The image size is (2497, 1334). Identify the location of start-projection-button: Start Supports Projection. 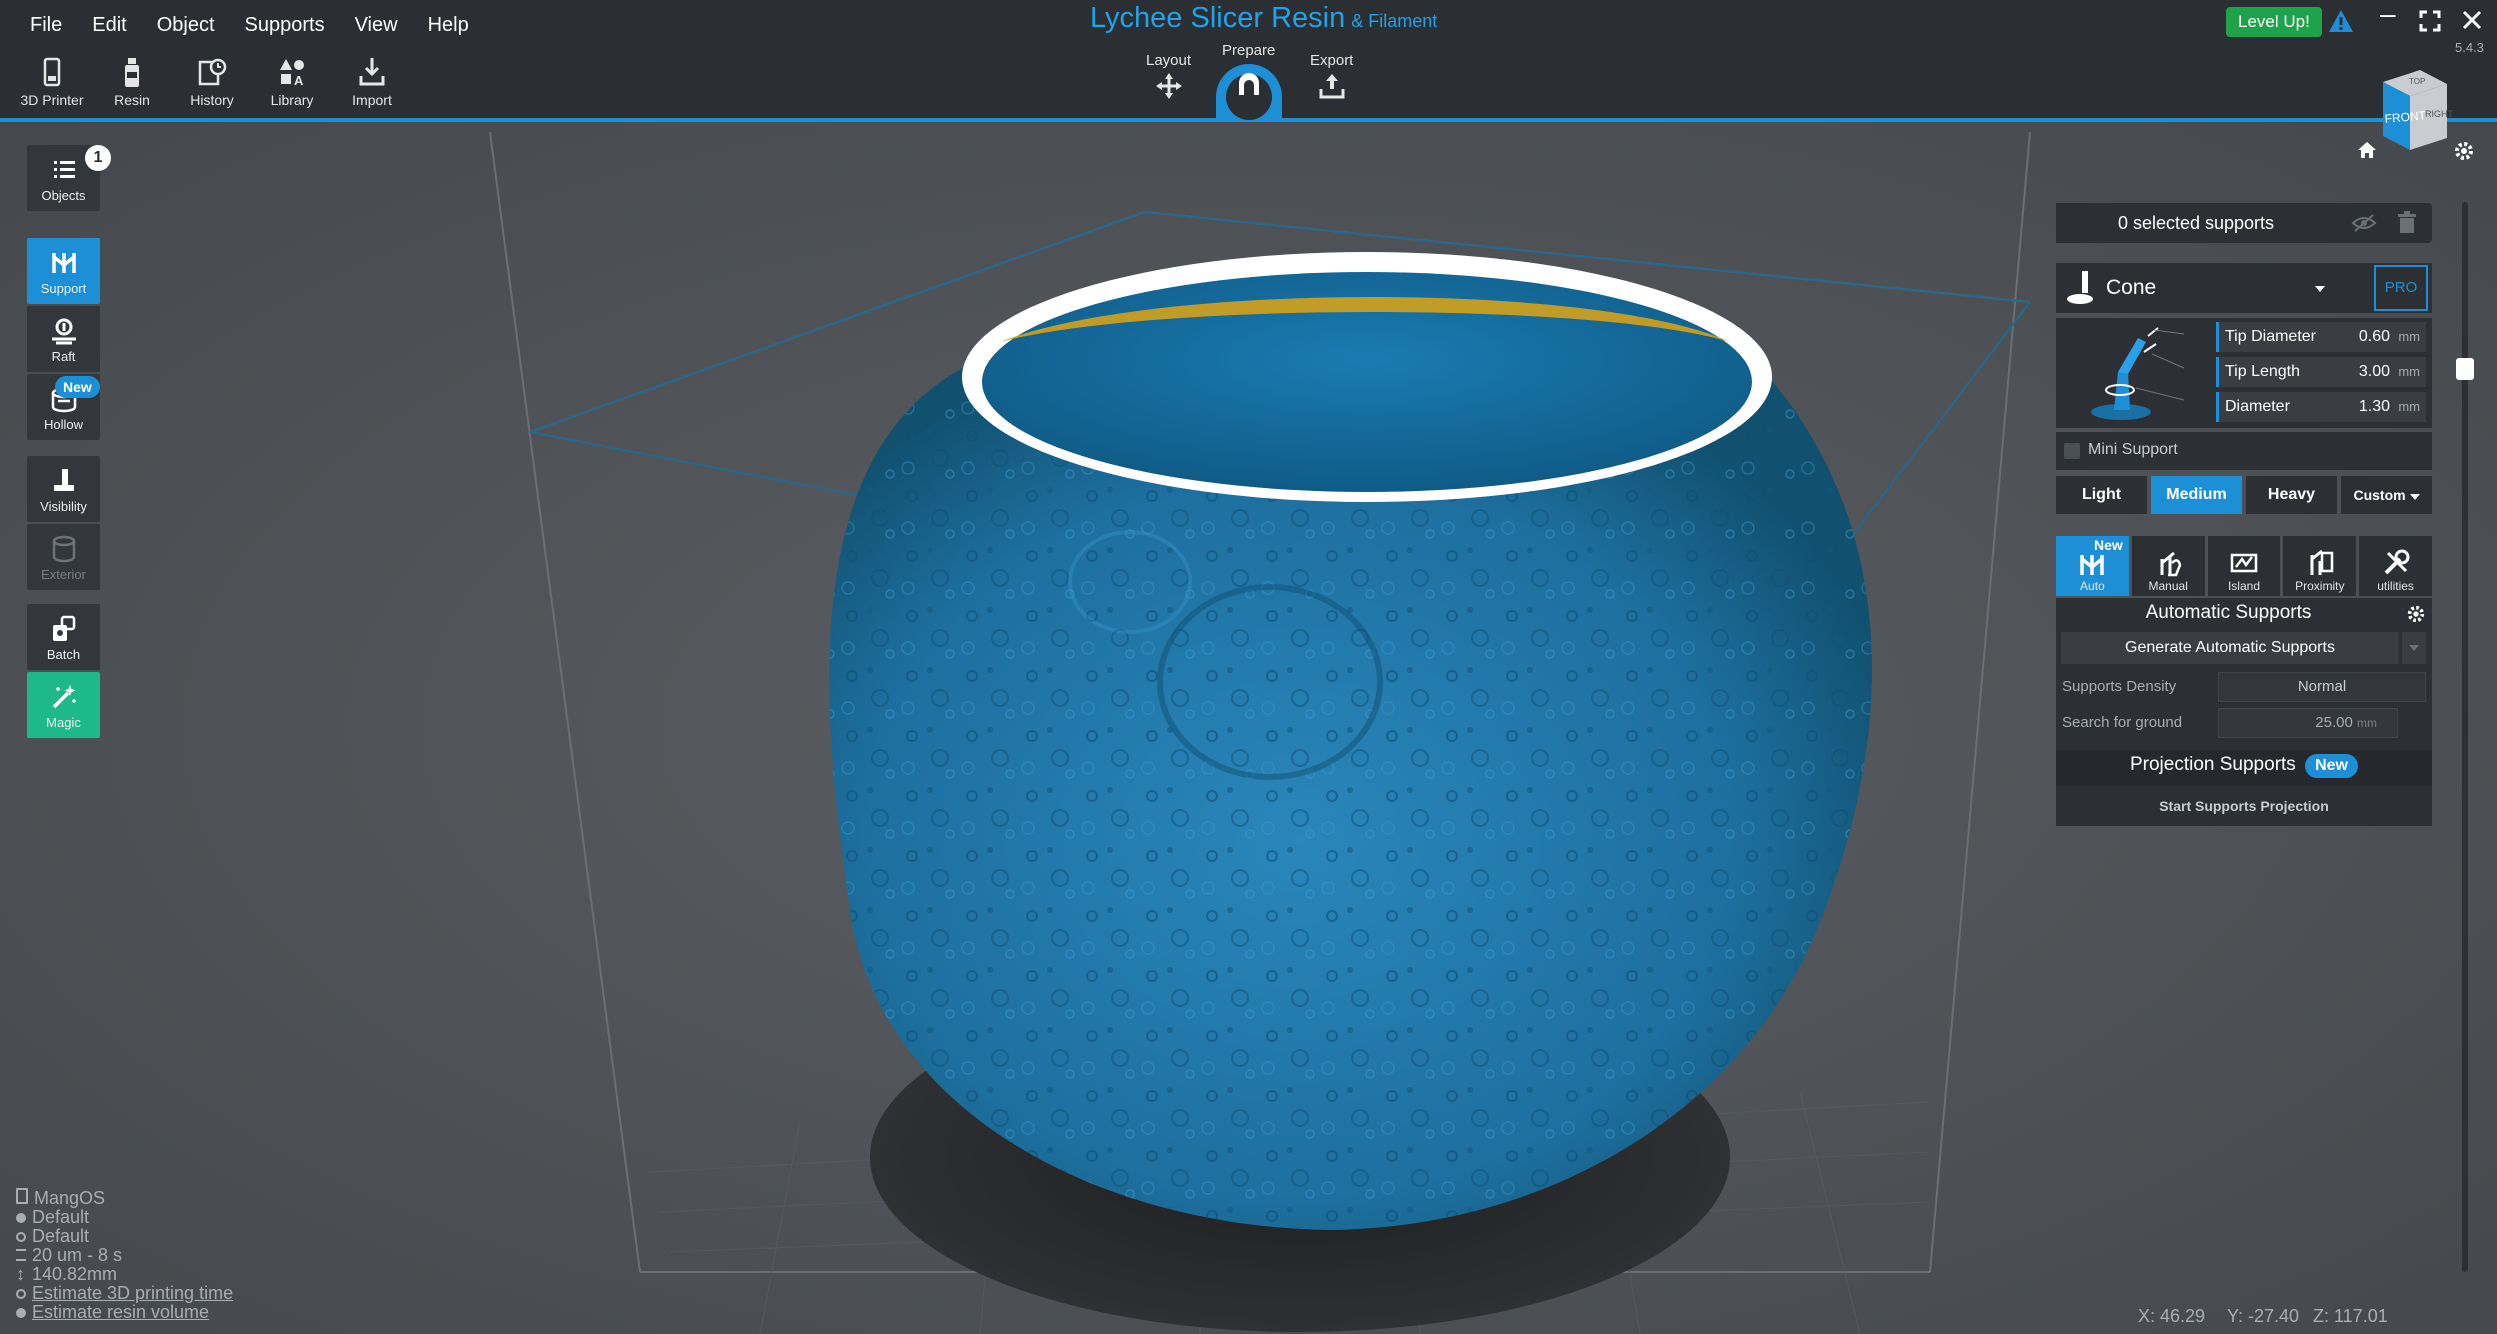
(2244, 806).